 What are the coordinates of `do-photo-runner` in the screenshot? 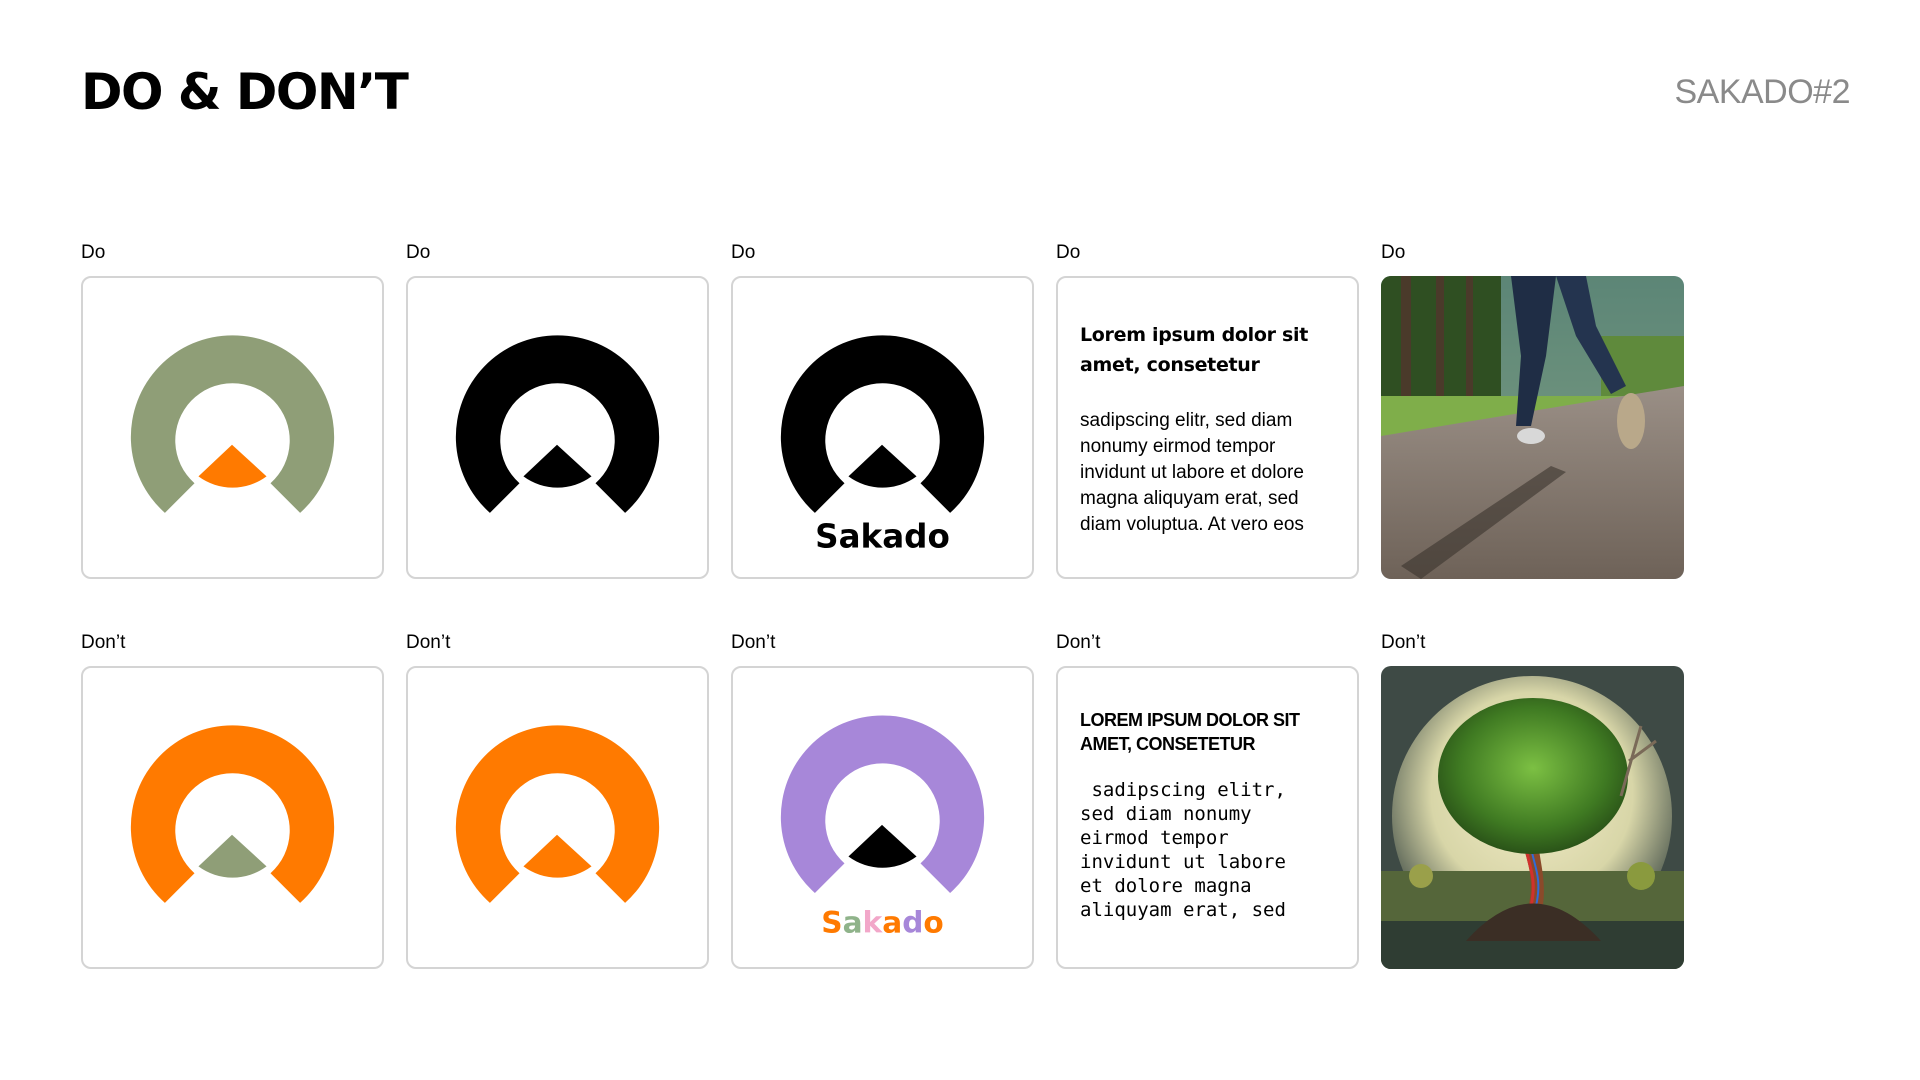 It's located at (1532, 427).